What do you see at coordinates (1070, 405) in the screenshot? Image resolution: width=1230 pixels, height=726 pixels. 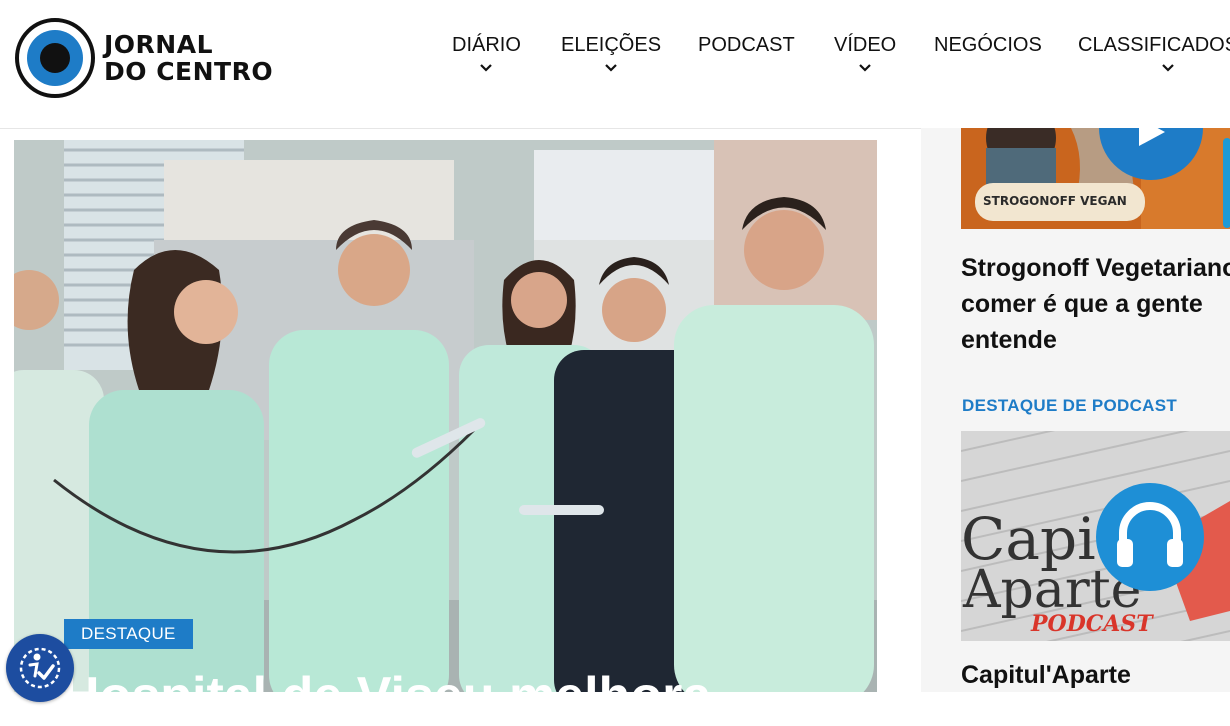 I see `podcast-section-label: DESTAQUE DE PODCAST` at bounding box center [1070, 405].